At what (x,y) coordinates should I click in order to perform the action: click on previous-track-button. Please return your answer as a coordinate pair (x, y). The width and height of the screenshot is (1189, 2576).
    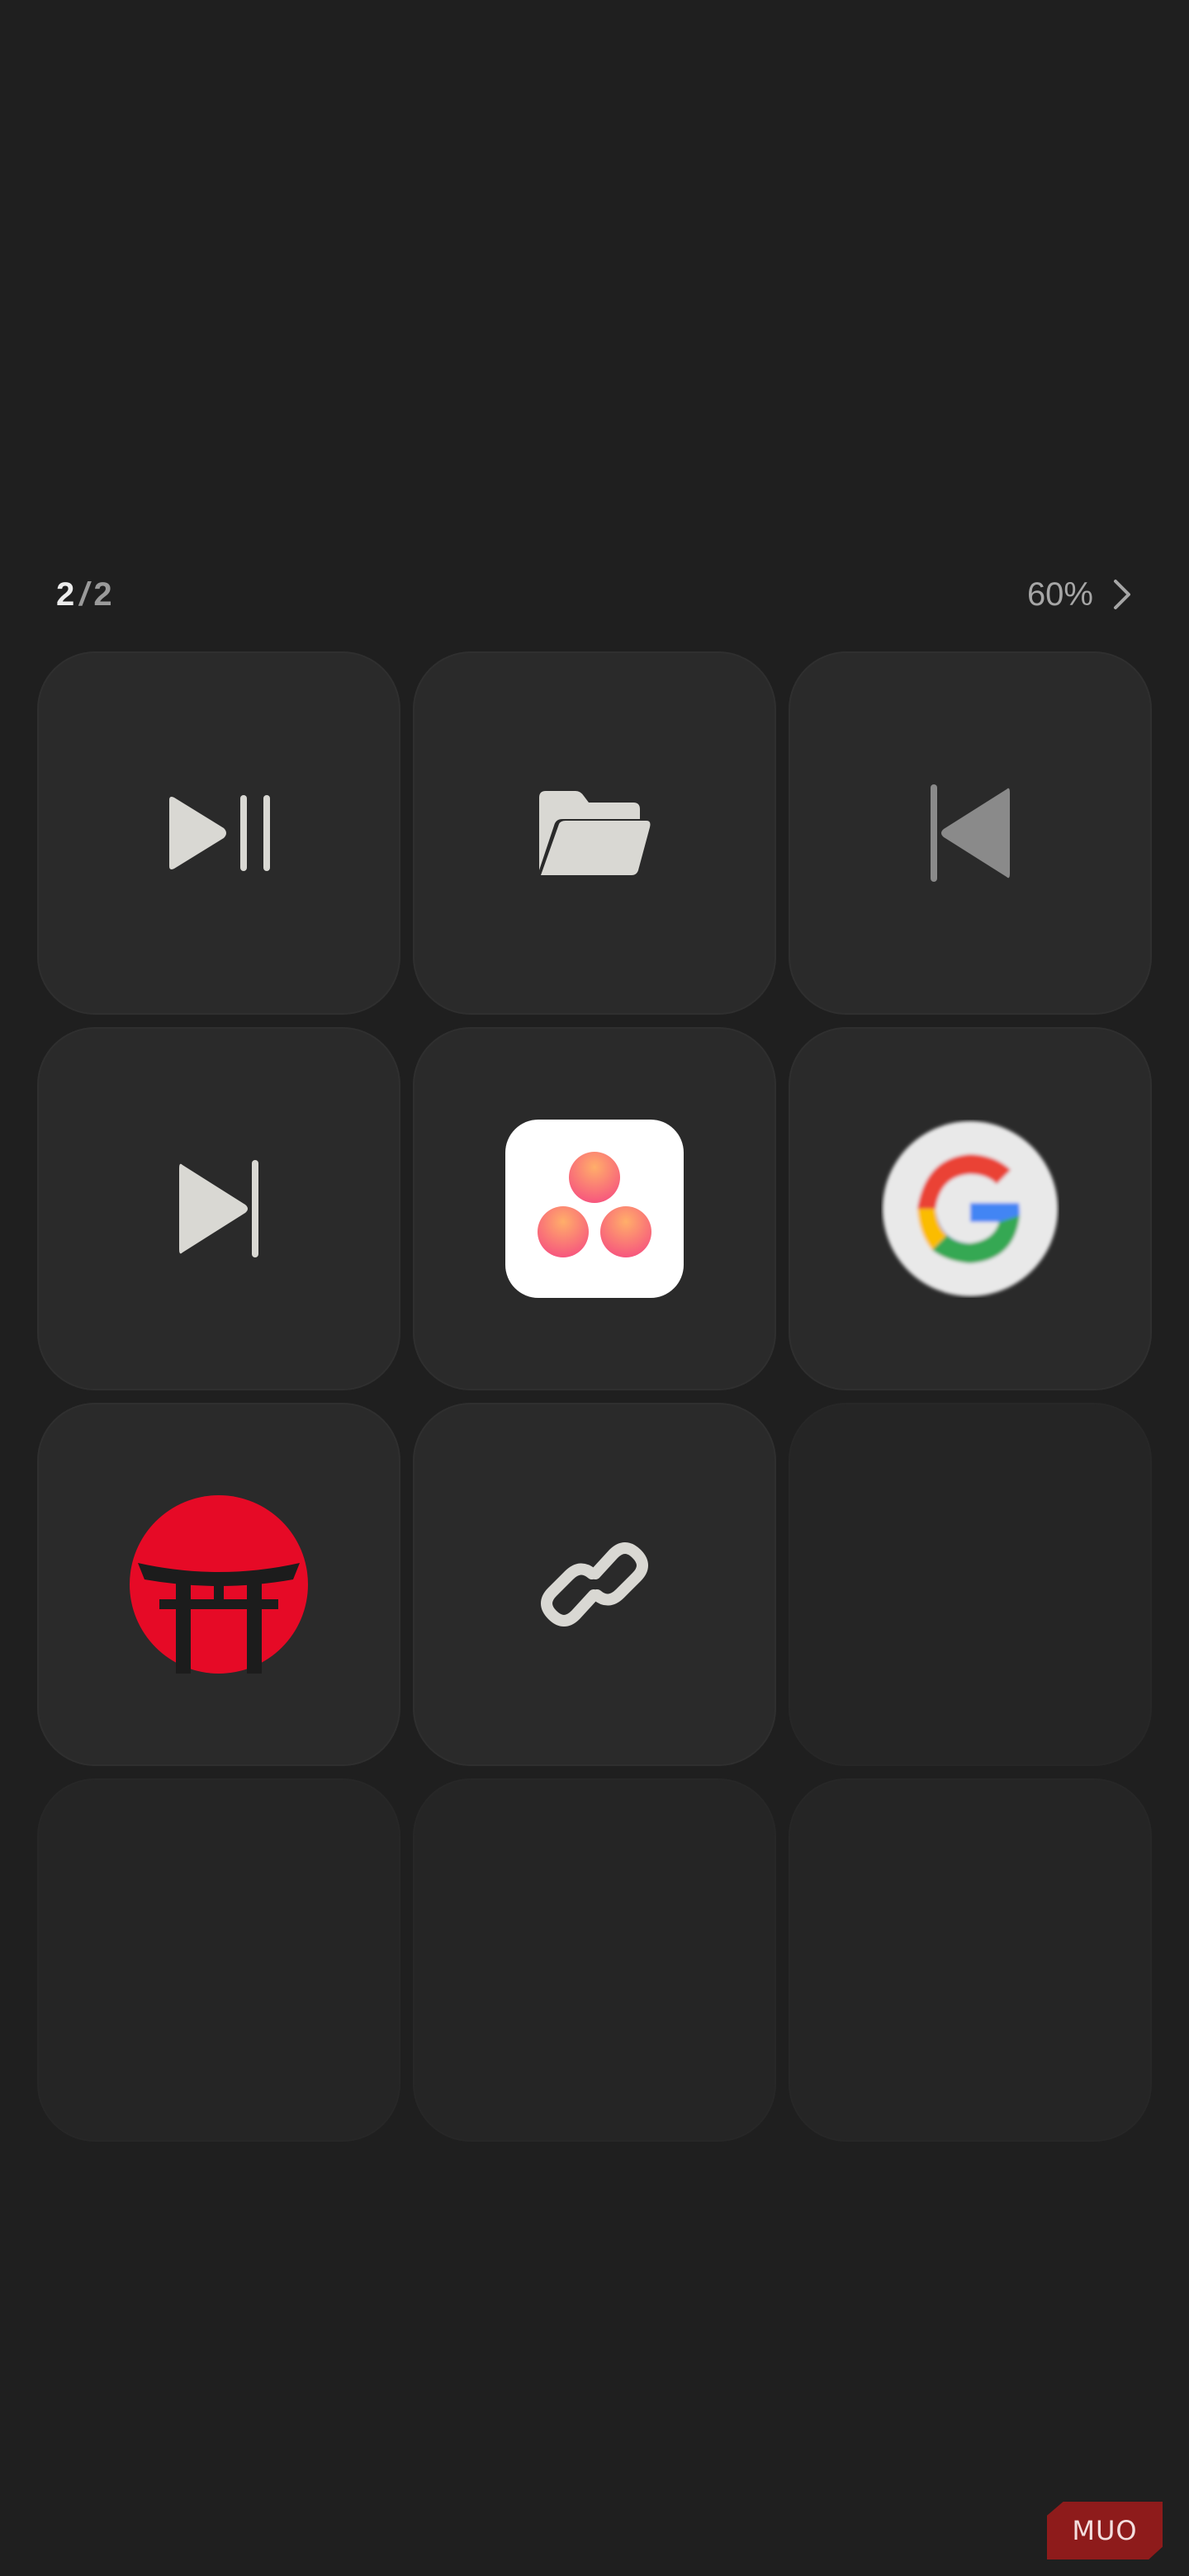
    Looking at the image, I should click on (970, 833).